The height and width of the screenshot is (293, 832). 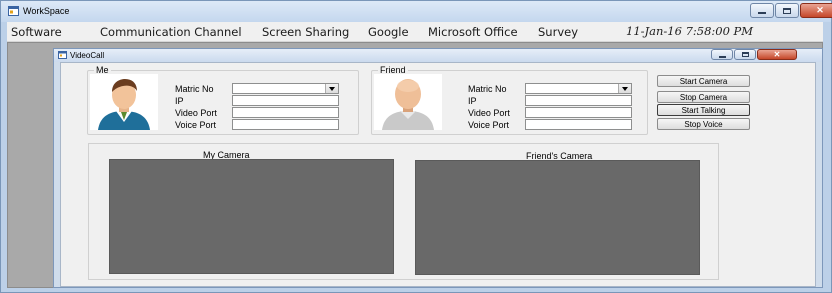 What do you see at coordinates (578, 100) in the screenshot?
I see `friend-ip-input` at bounding box center [578, 100].